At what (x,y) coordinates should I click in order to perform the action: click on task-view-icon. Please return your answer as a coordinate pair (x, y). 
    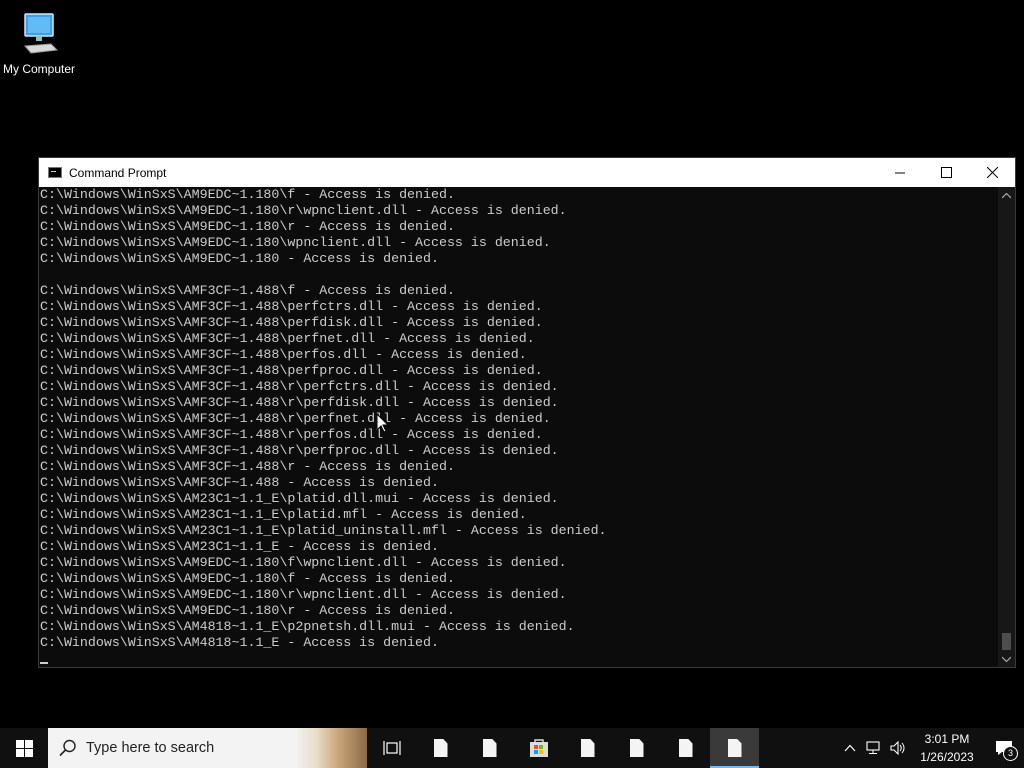
    Looking at the image, I should click on (391, 748).